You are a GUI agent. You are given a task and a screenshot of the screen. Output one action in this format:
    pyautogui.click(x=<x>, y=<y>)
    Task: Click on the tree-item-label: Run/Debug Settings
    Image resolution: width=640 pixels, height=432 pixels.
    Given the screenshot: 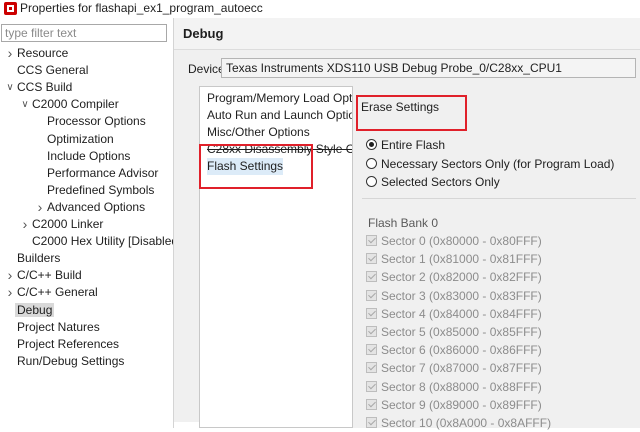 What is the action you would take?
    pyautogui.click(x=71, y=360)
    